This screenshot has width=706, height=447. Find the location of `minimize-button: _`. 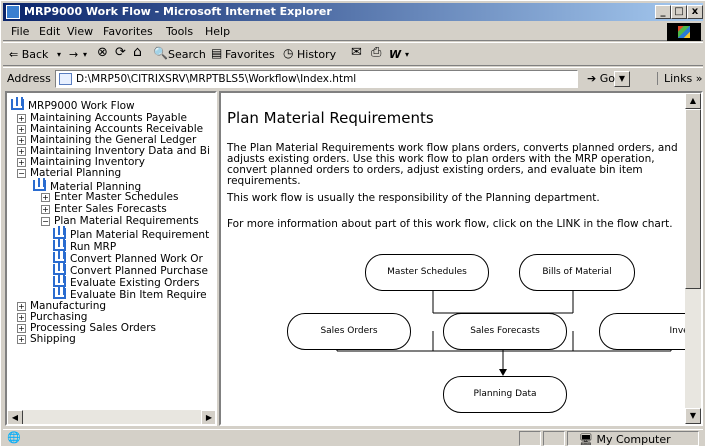

minimize-button: _ is located at coordinates (663, 12).